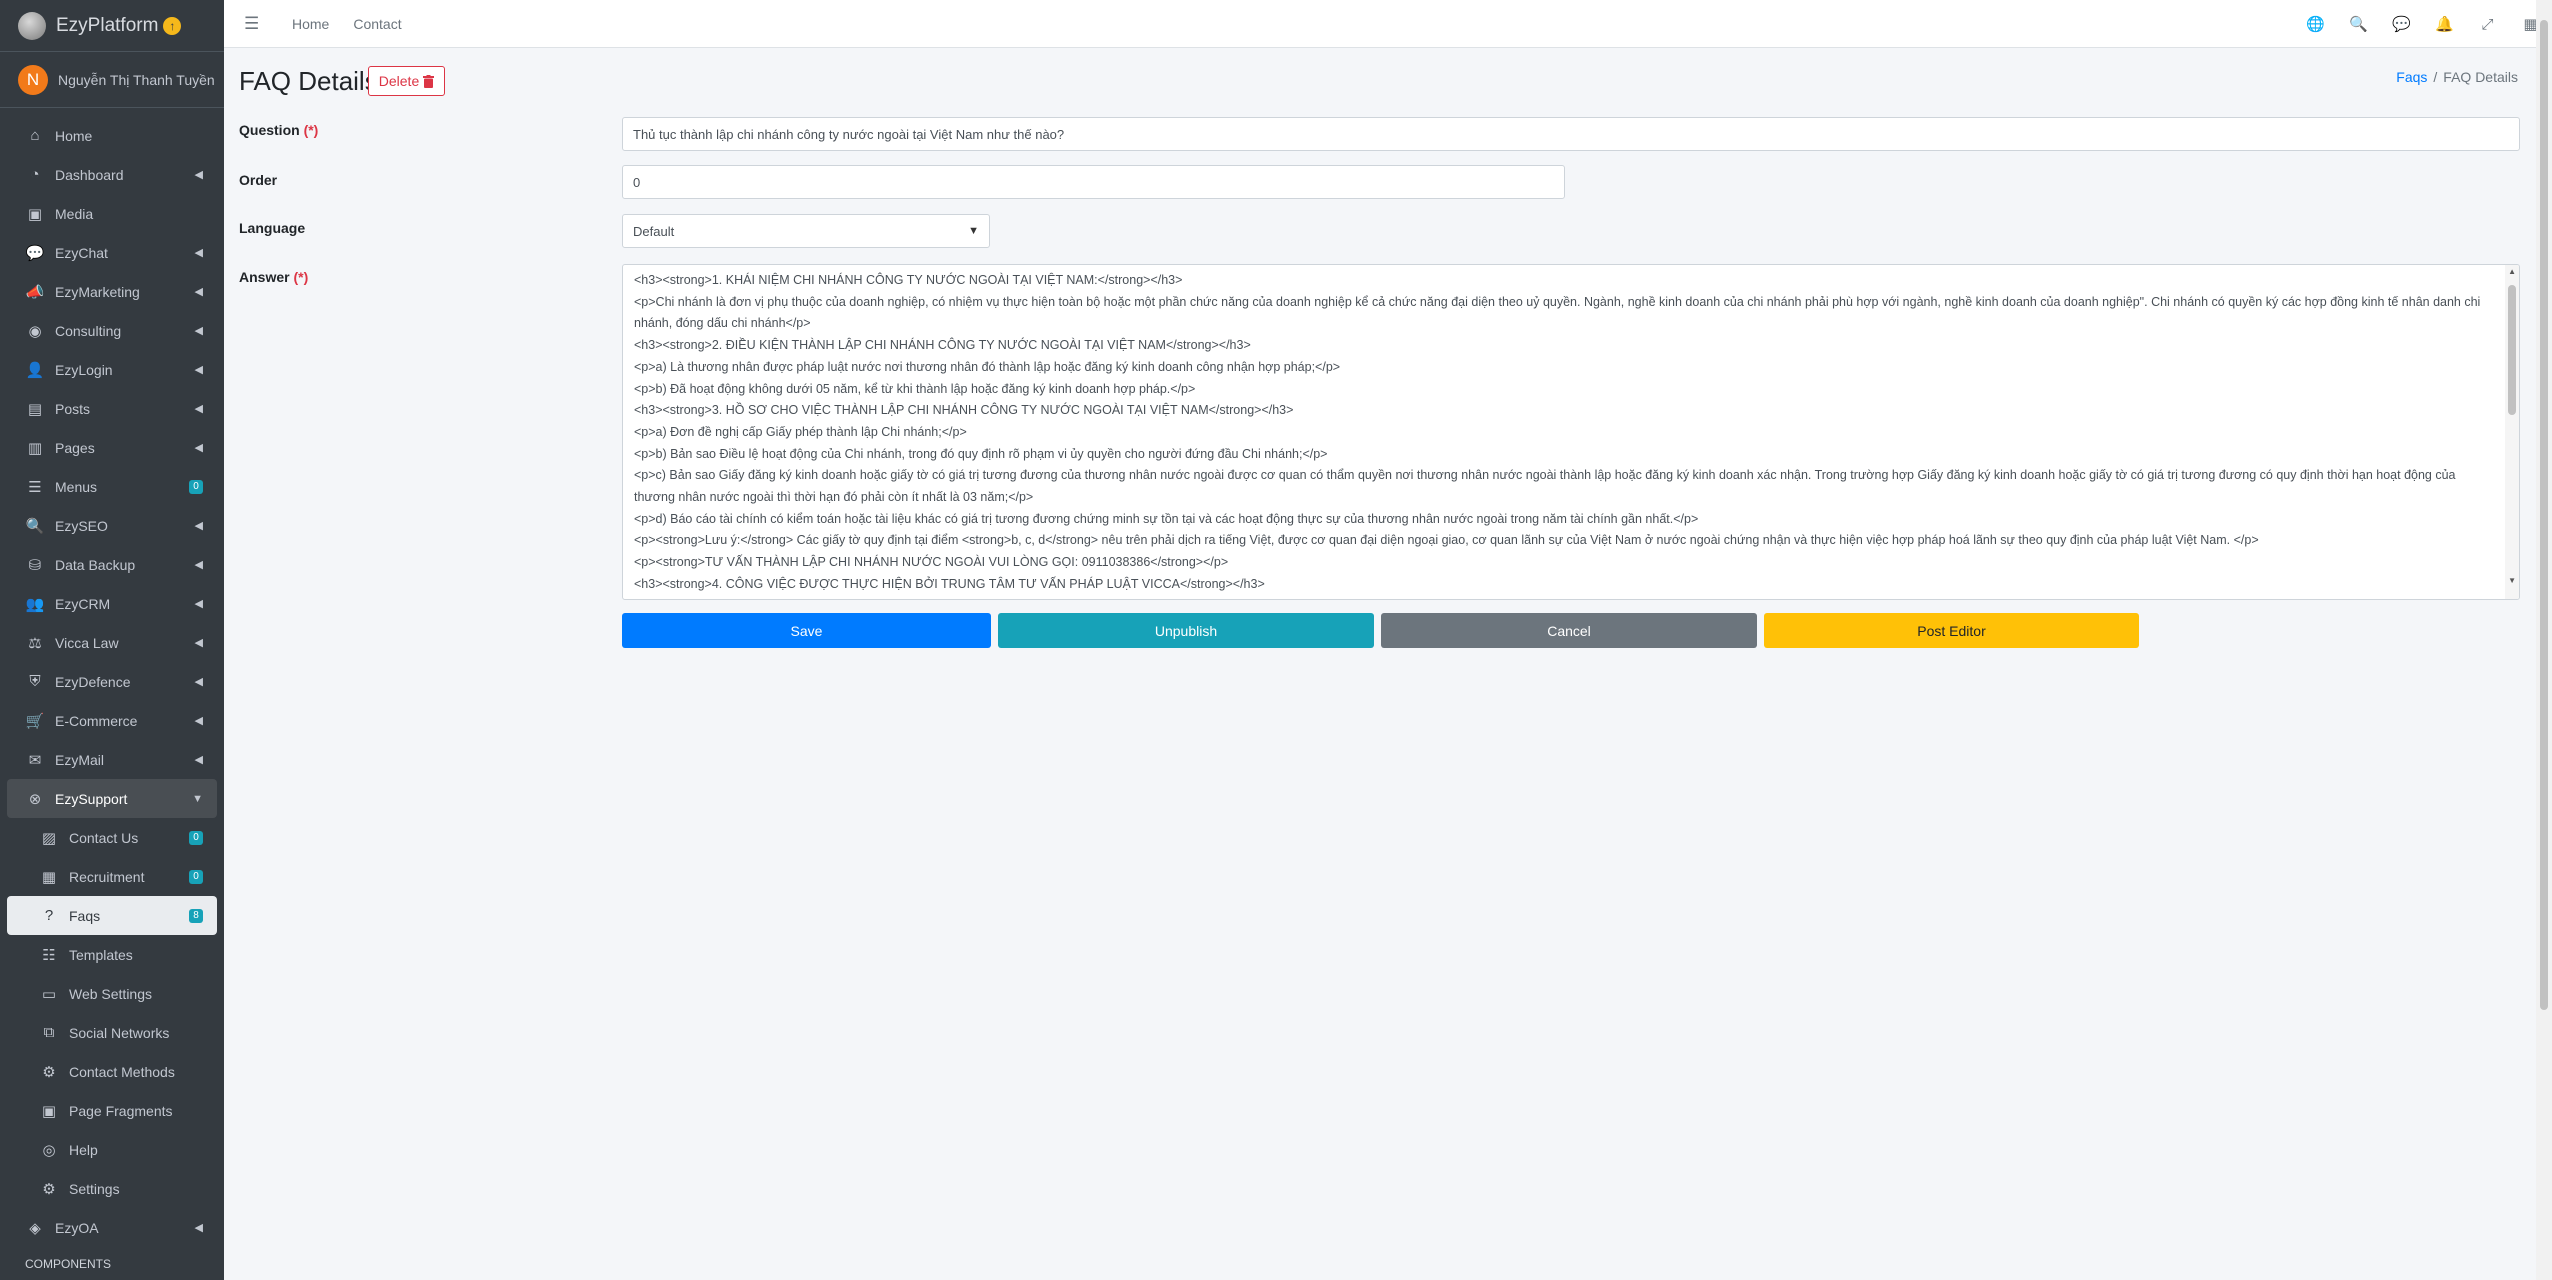 This screenshot has width=2552, height=1280. I want to click on save-button: Save, so click(806, 630).